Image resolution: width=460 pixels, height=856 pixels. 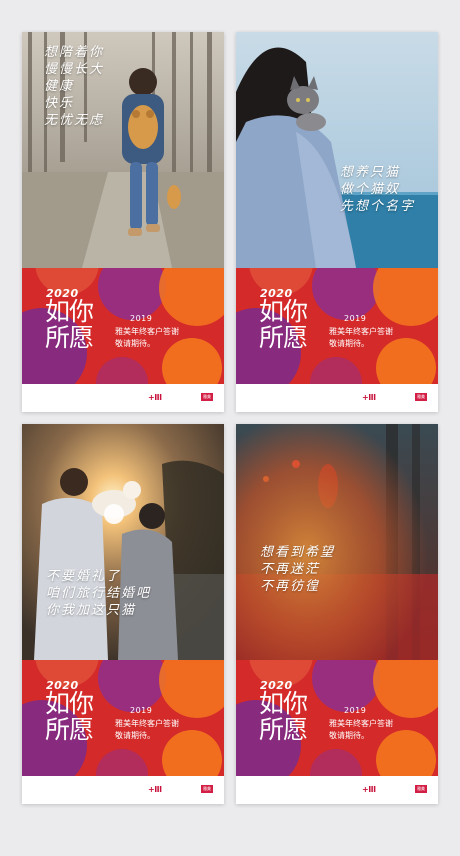 I want to click on caption-line: 不要婚礼了, so click(x=84, y=576).